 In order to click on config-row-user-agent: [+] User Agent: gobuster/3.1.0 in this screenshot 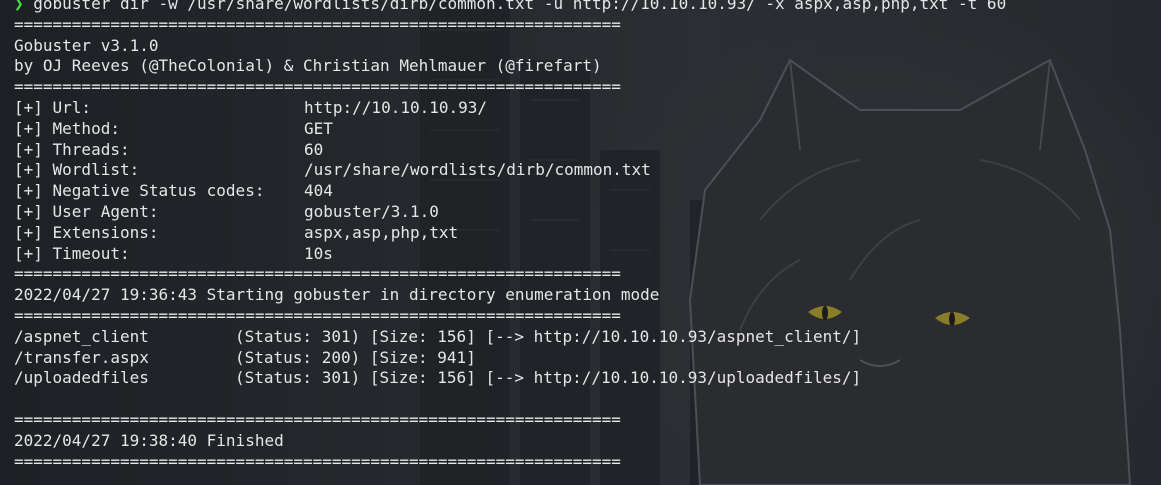, I will do `click(510, 212)`.